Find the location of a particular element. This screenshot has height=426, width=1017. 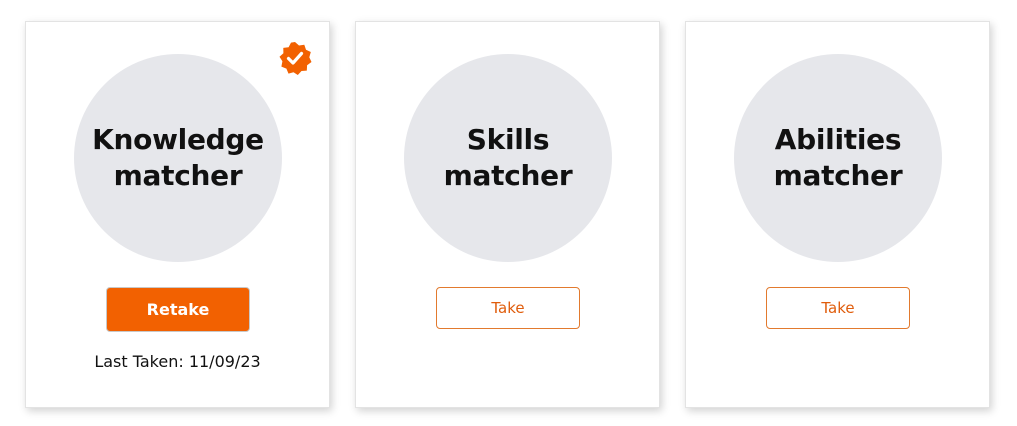

check-badge-icon is located at coordinates (295, 58).